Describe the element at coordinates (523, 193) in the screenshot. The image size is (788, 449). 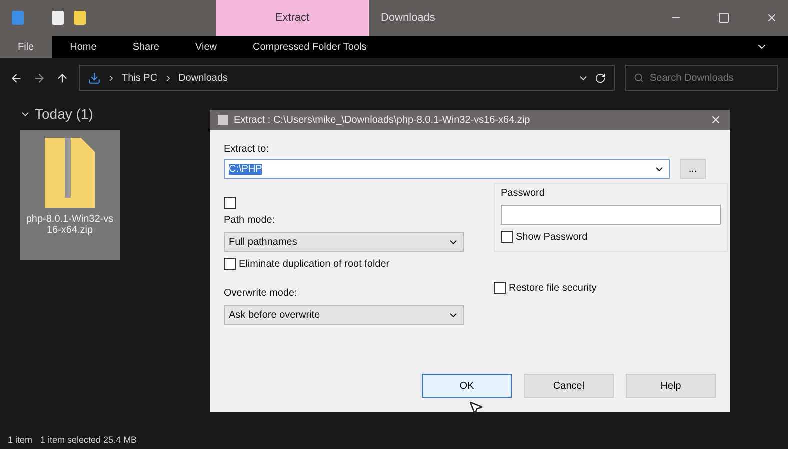
I see `group-label: Password` at that location.